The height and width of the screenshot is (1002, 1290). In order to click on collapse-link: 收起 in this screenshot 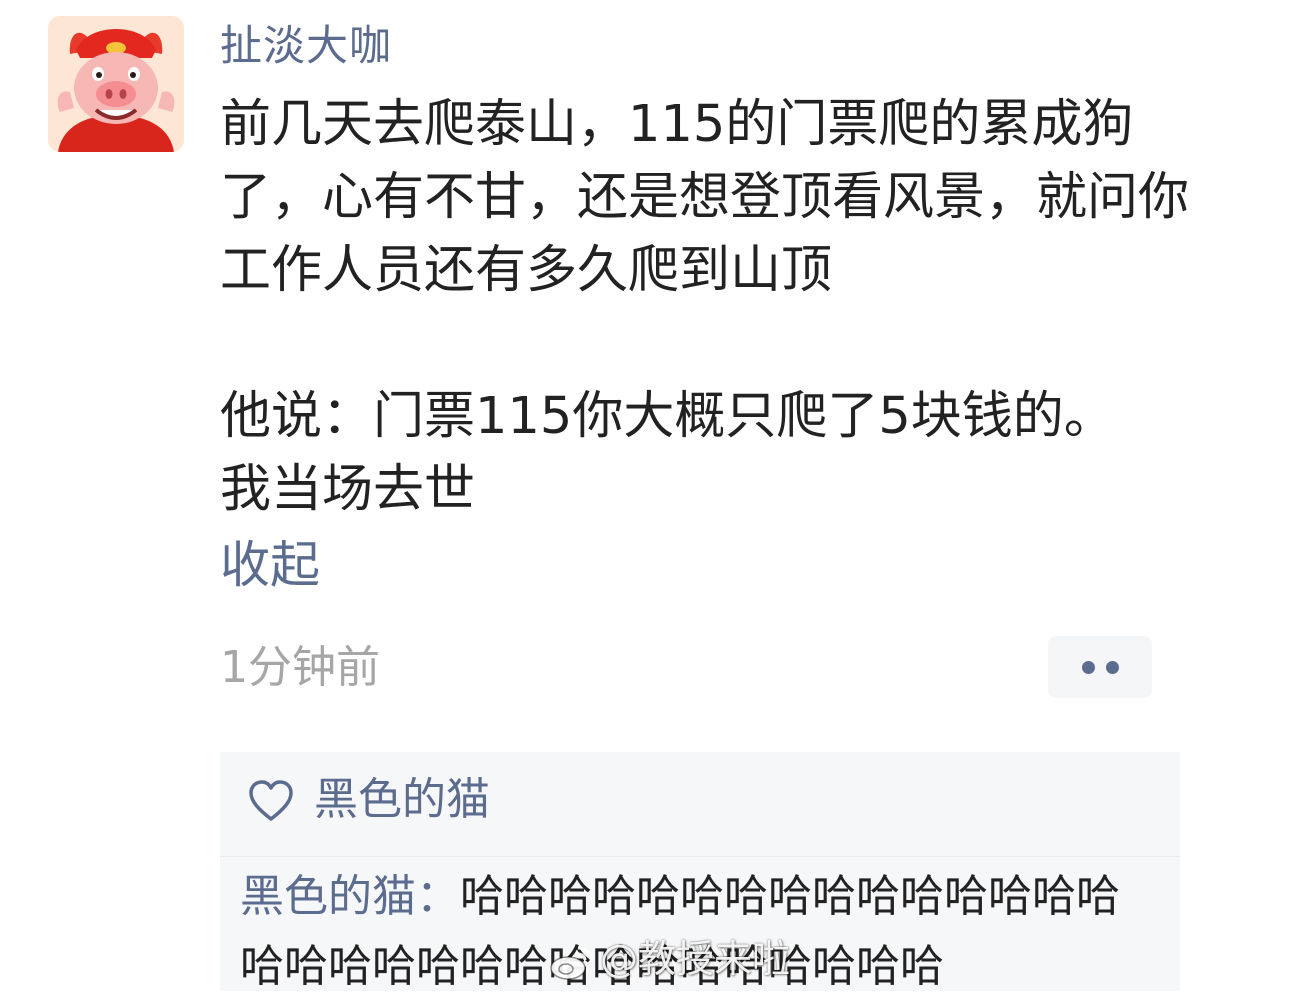, I will do `click(270, 565)`.